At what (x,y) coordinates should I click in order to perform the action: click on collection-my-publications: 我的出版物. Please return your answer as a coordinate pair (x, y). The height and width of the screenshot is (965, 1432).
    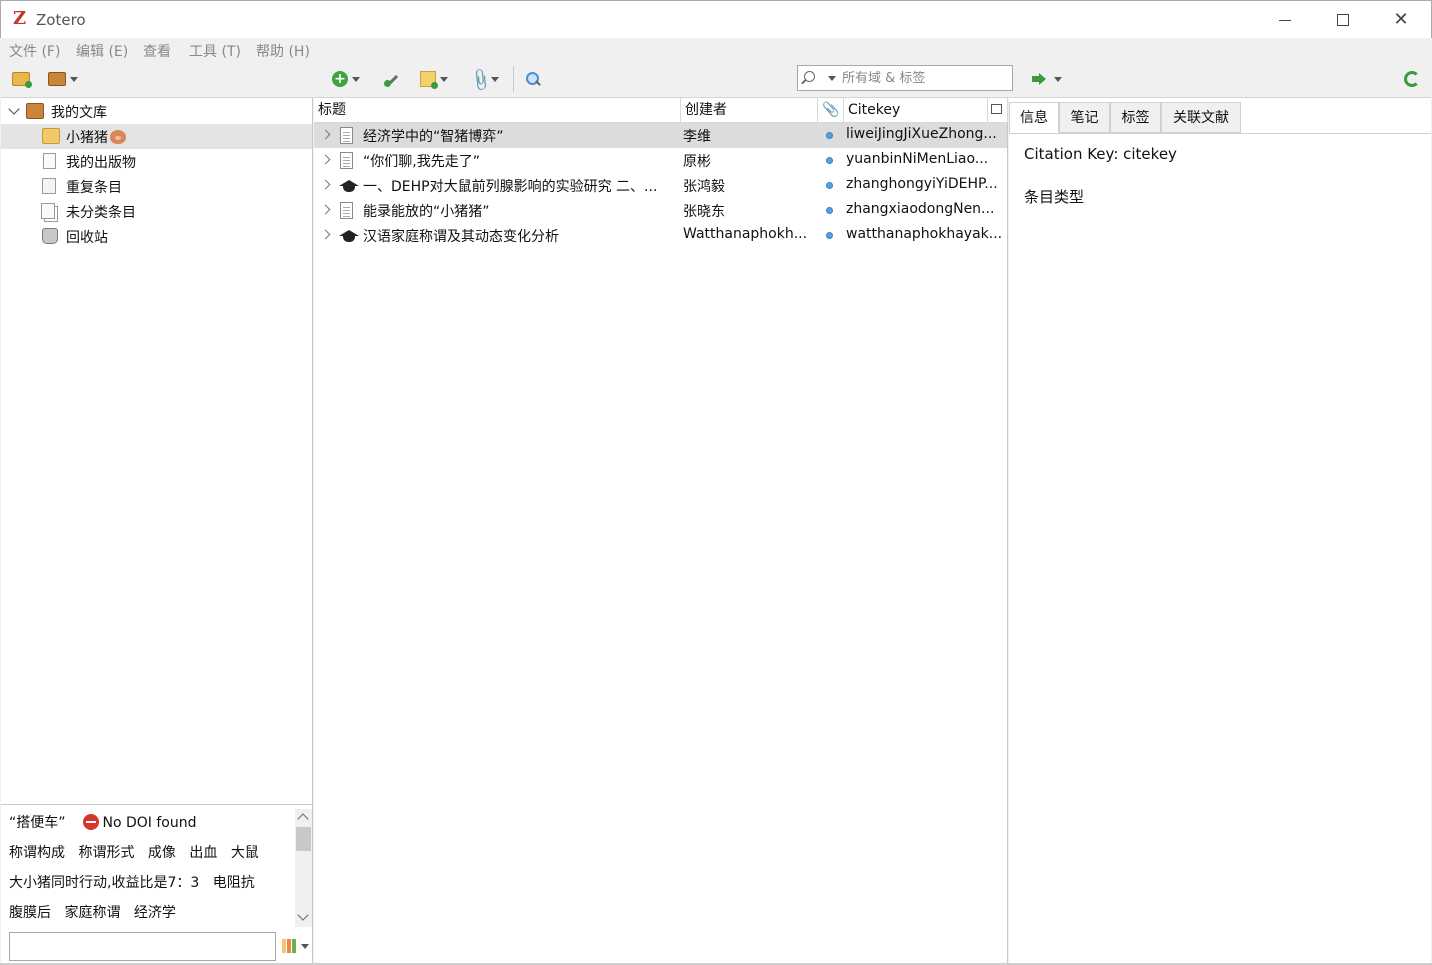
    Looking at the image, I should click on (156, 161).